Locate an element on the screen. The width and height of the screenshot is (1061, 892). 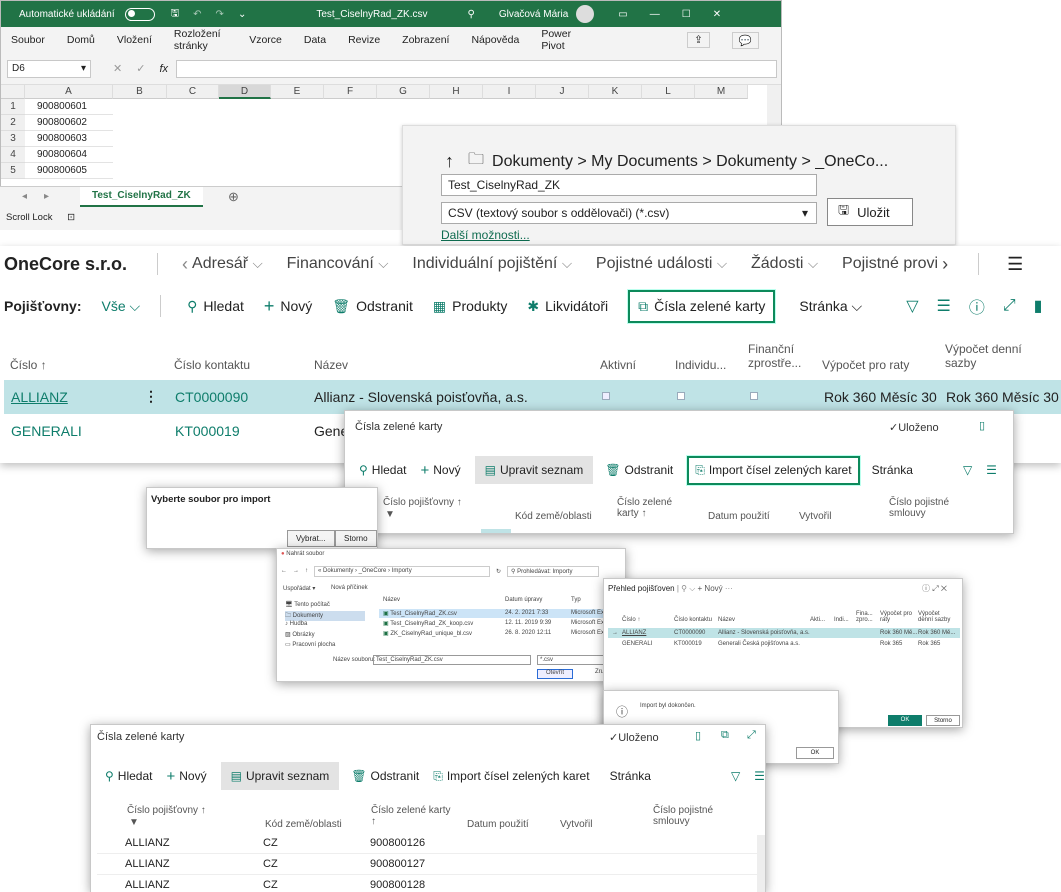
menu-soubor: Soubor is located at coordinates (28, 40).